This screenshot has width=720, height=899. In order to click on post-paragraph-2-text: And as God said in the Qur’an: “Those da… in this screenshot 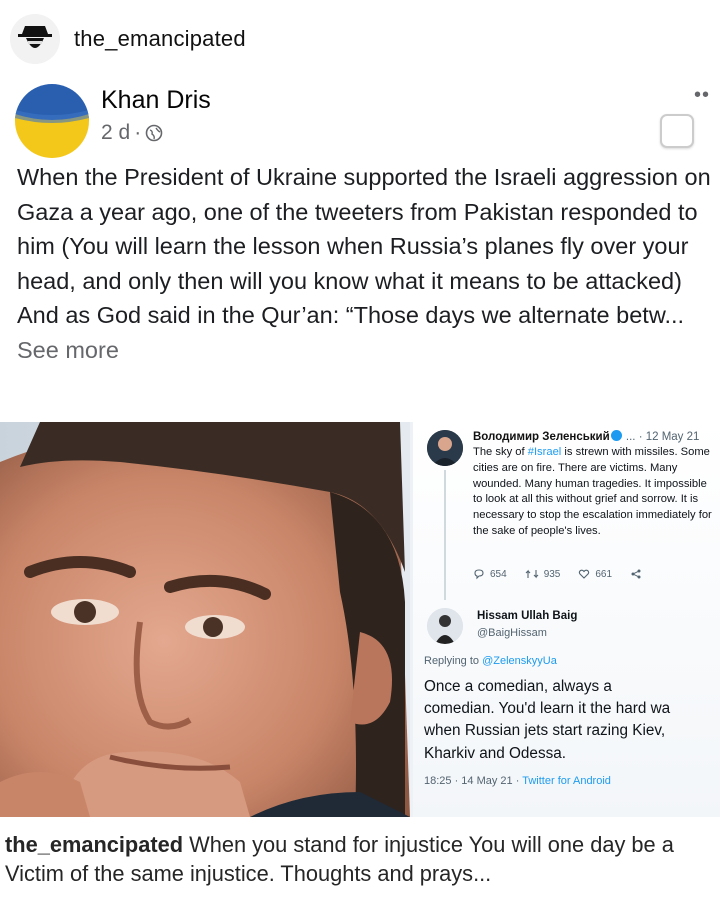, I will do `click(351, 315)`.